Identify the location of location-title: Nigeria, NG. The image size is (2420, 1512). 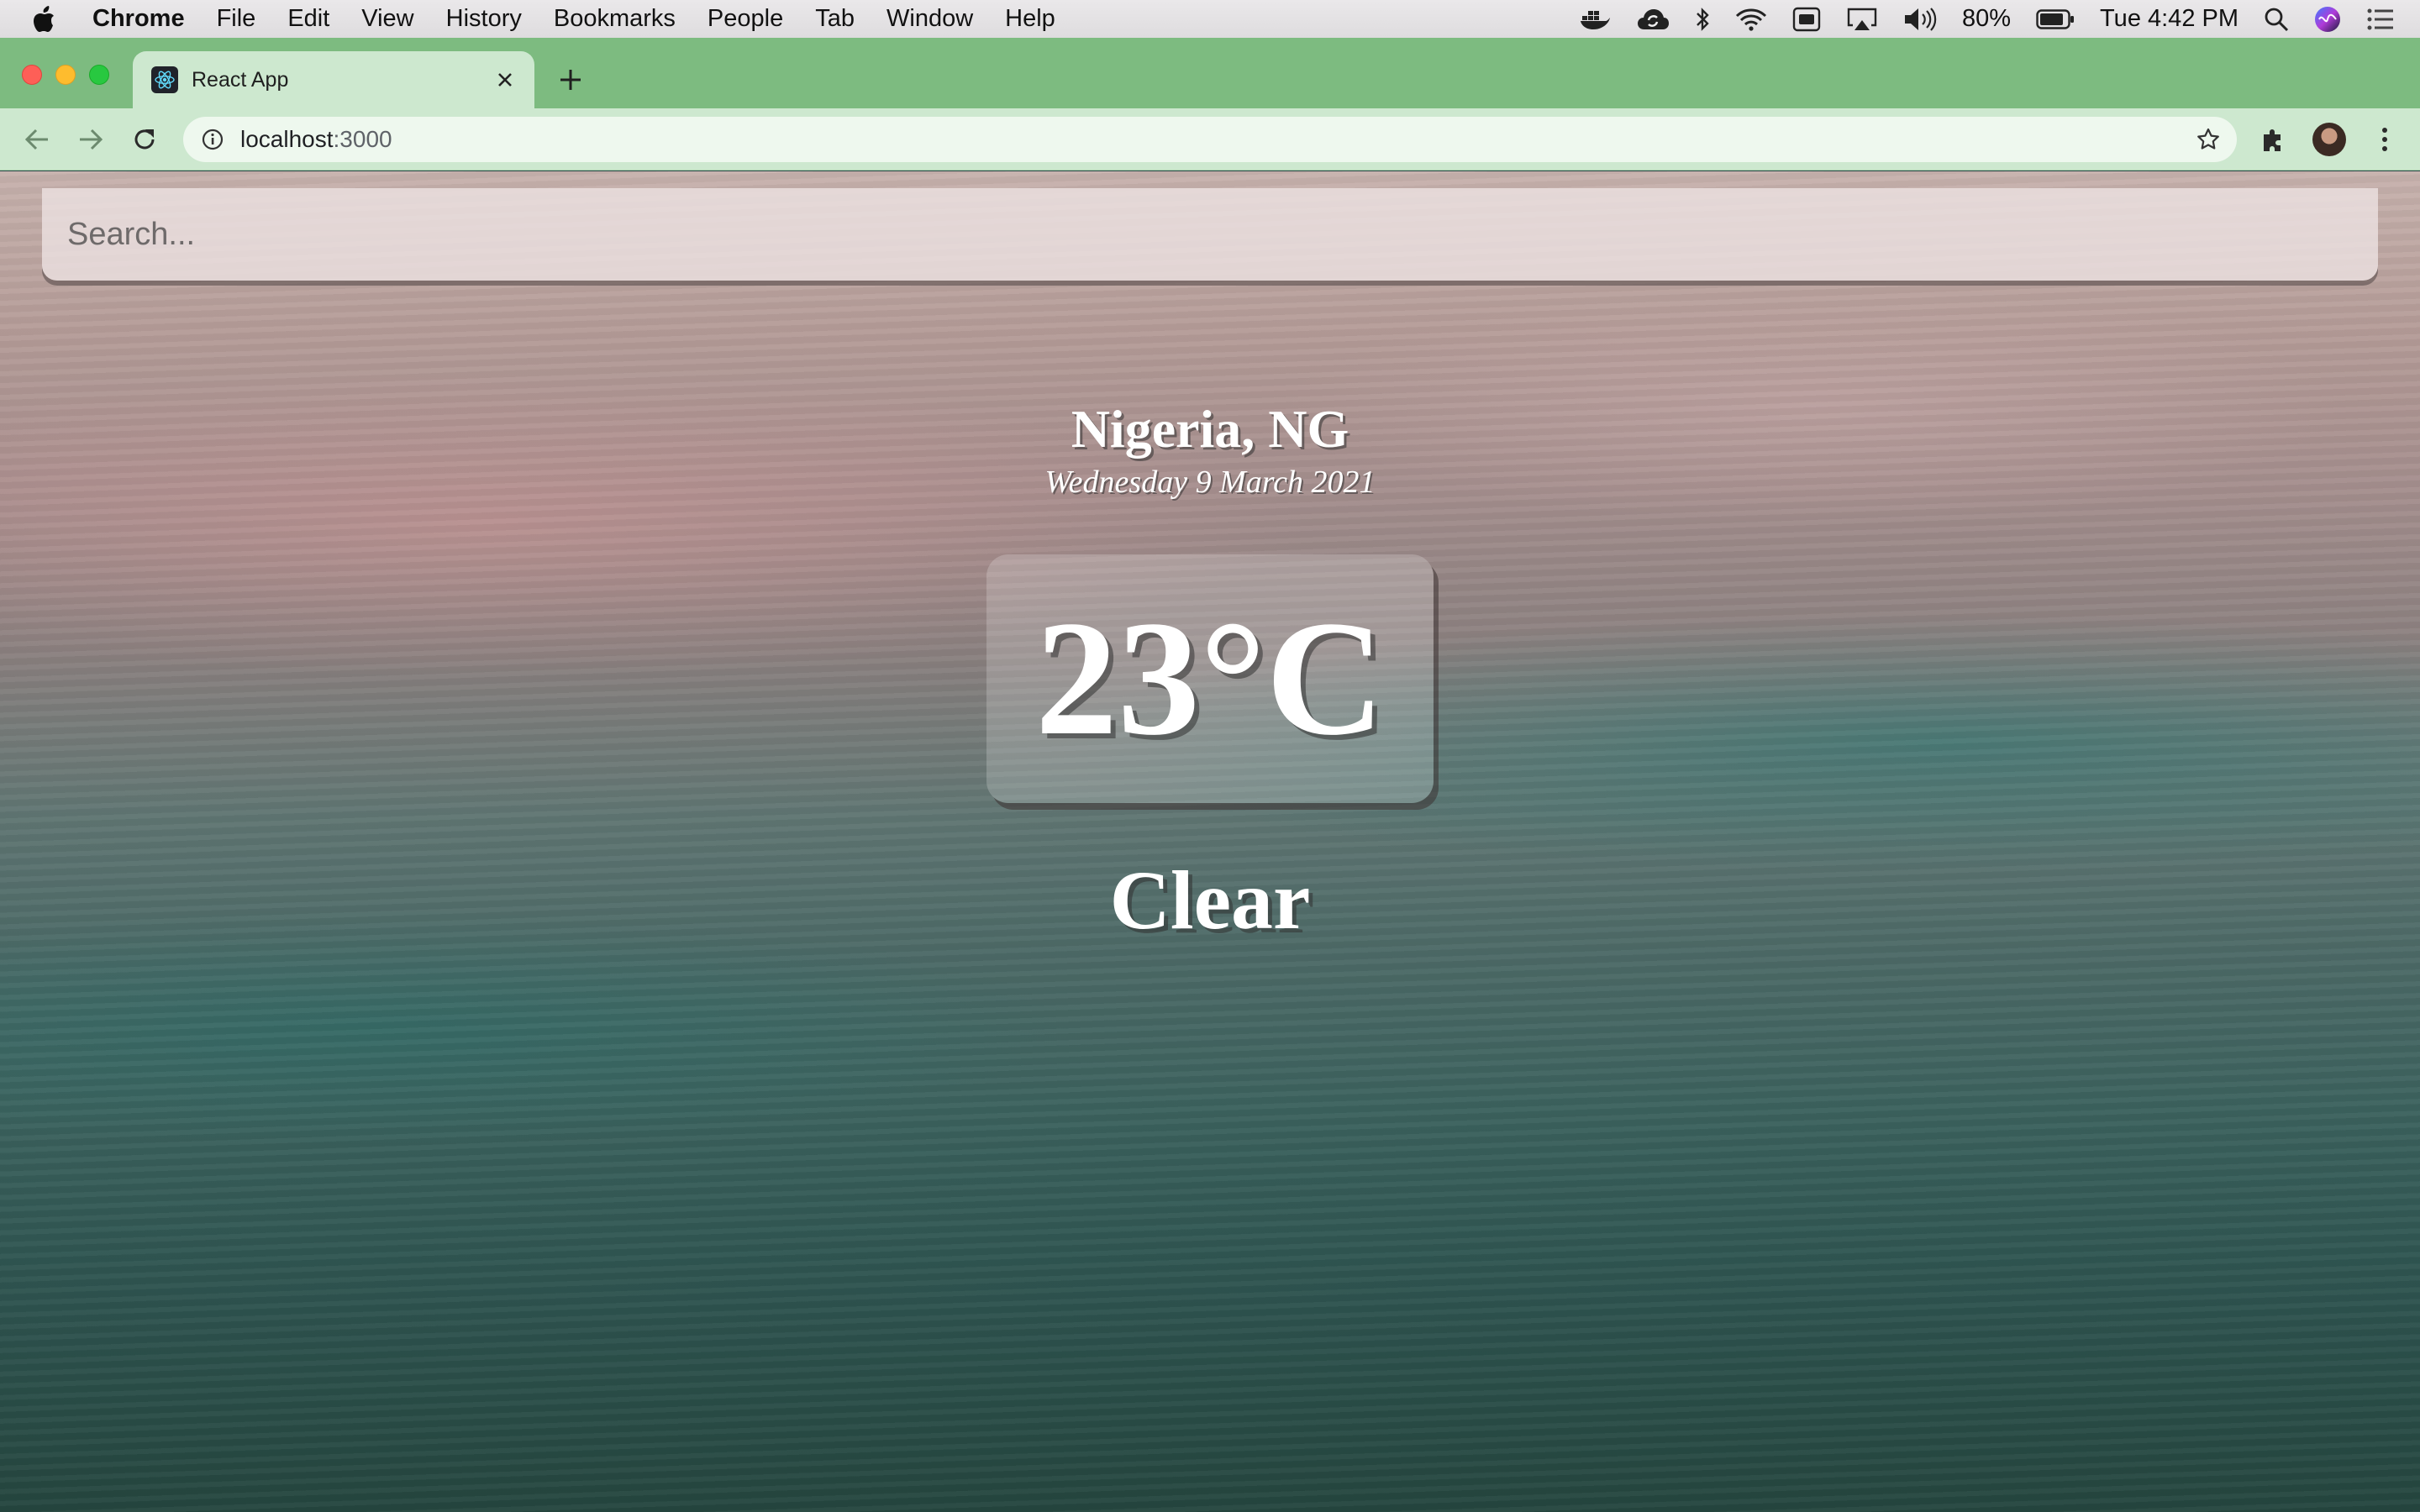
(1210, 429).